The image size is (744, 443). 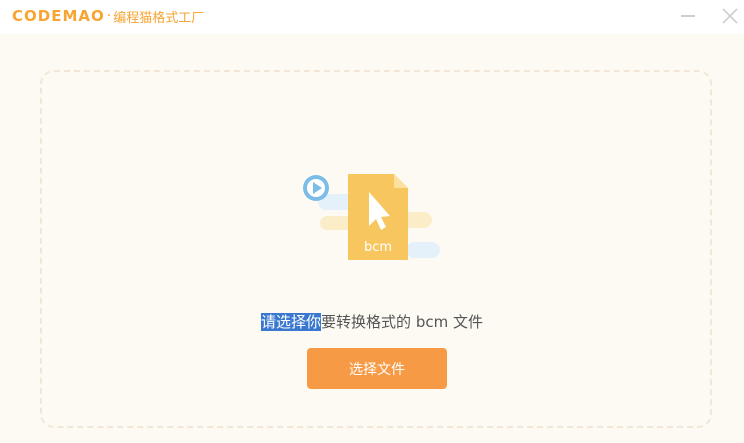 I want to click on file-type-label: bcm, so click(x=378, y=247).